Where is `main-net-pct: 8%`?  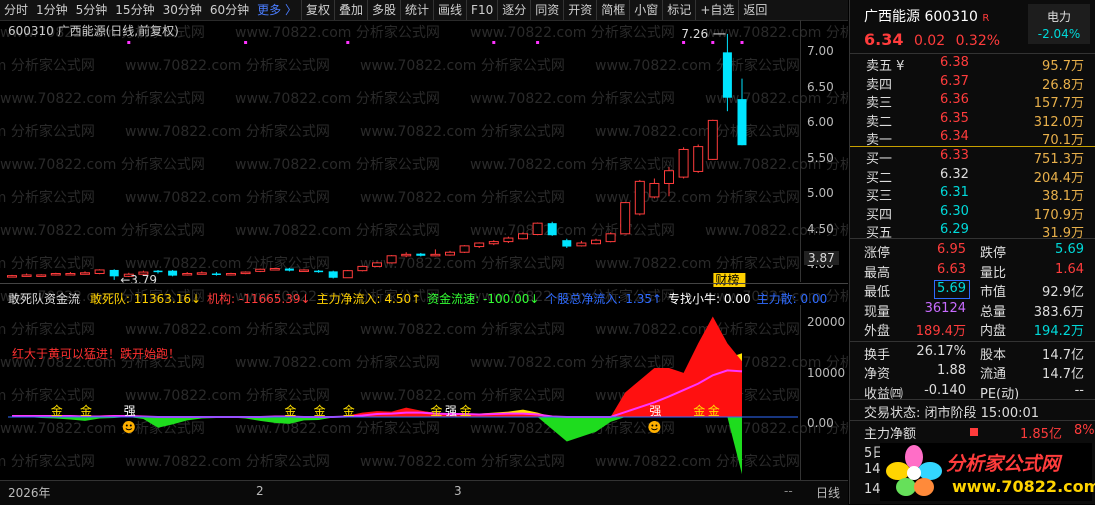
main-net-pct: 8% is located at coordinates (1084, 430).